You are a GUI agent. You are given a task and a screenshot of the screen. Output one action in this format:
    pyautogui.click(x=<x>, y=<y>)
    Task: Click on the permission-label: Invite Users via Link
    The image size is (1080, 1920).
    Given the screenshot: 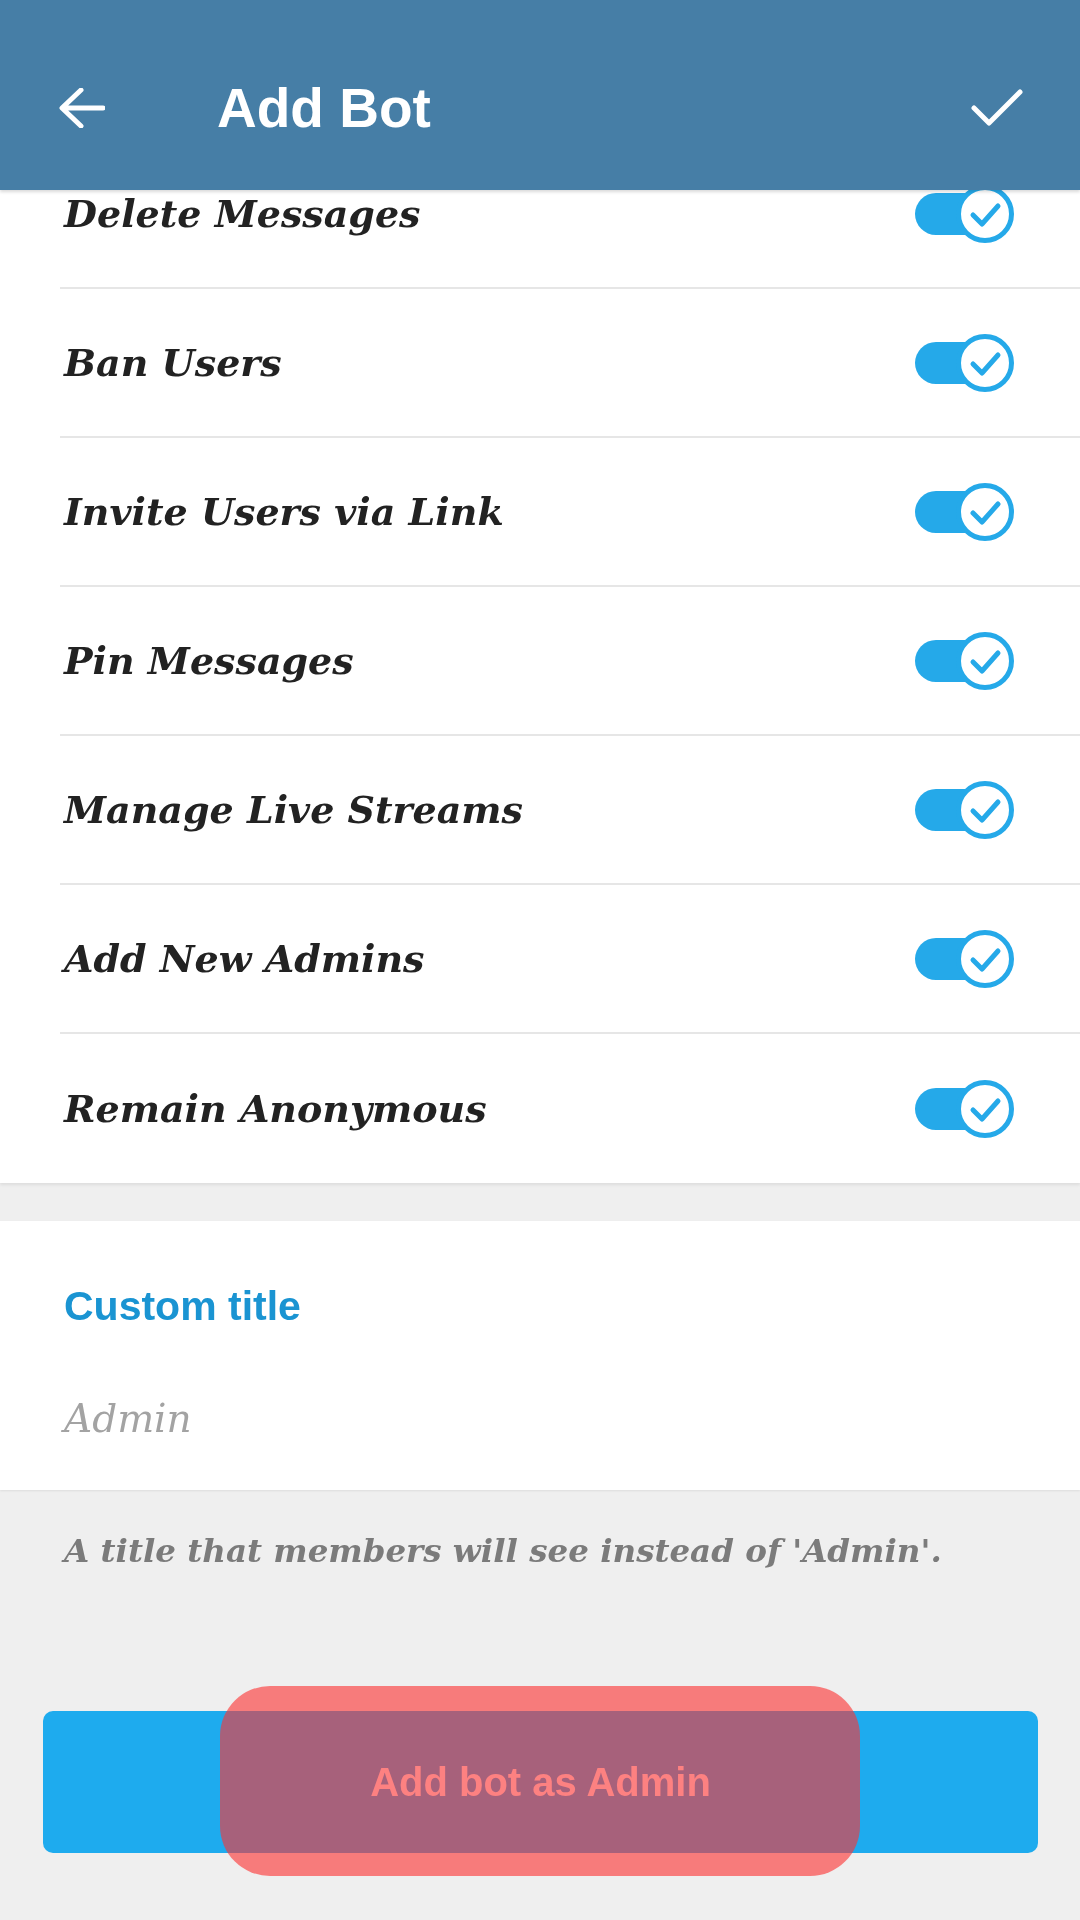 What is the action you would take?
    pyautogui.click(x=284, y=511)
    